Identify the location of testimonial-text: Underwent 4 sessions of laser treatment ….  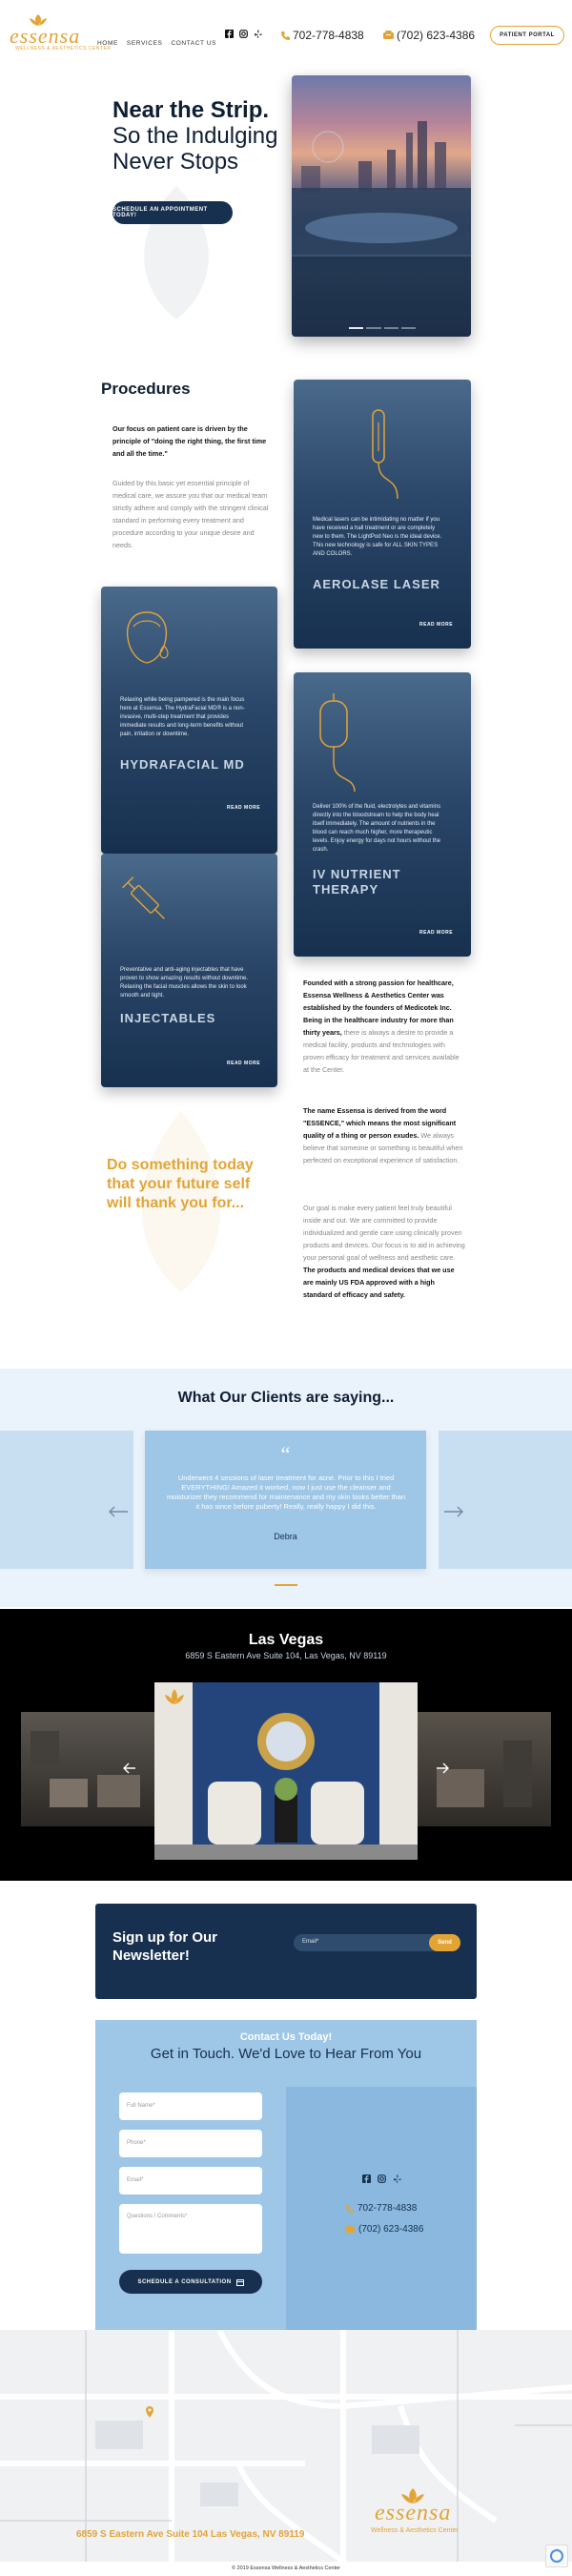
(286, 1492).